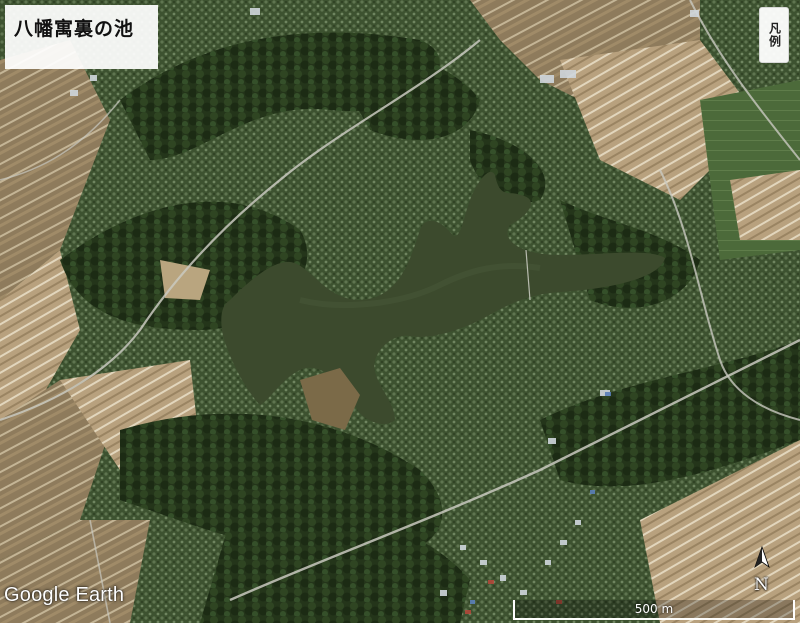  Describe the element at coordinates (761, 585) in the screenshot. I see `north-label: N` at that location.